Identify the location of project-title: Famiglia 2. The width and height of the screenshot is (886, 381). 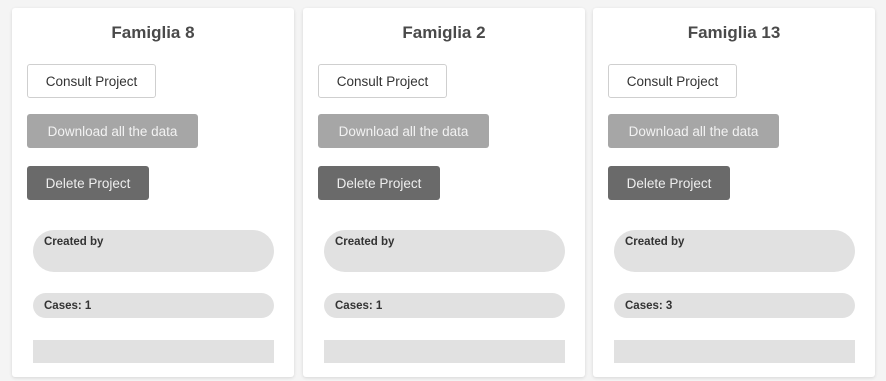
(444, 32).